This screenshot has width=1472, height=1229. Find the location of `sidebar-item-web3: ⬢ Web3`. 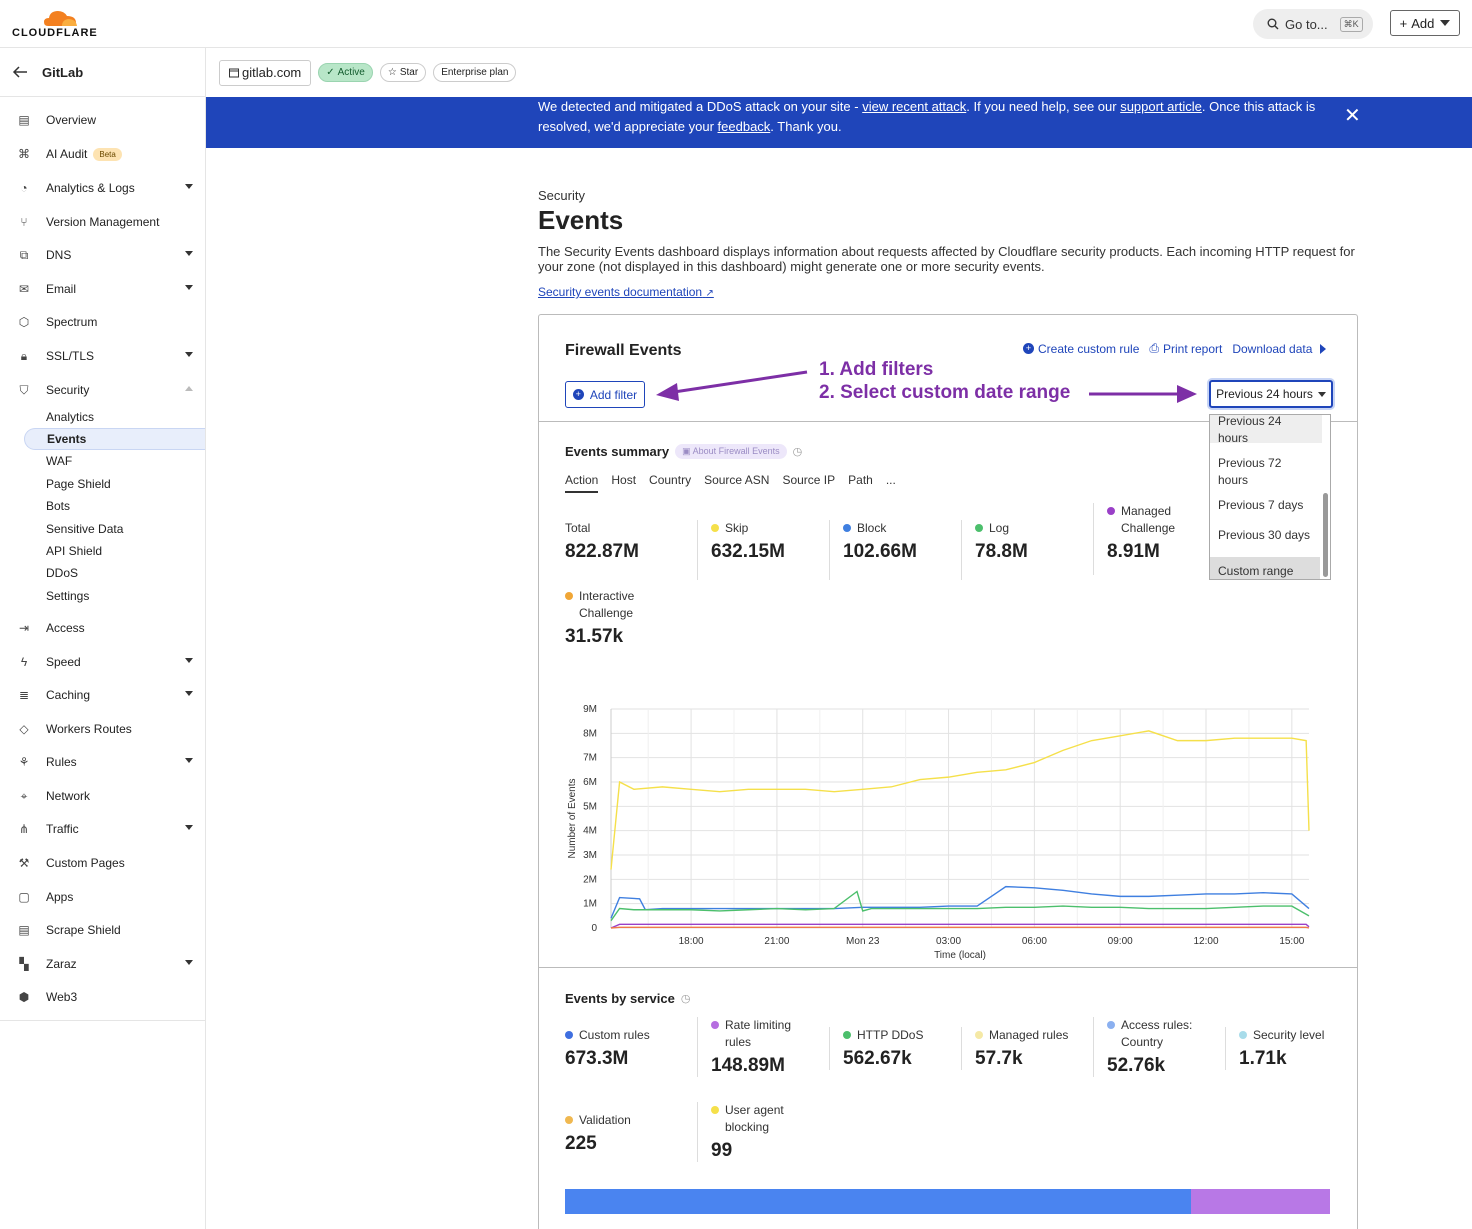

sidebar-item-web3: ⬢ Web3 is located at coordinates (102, 997).